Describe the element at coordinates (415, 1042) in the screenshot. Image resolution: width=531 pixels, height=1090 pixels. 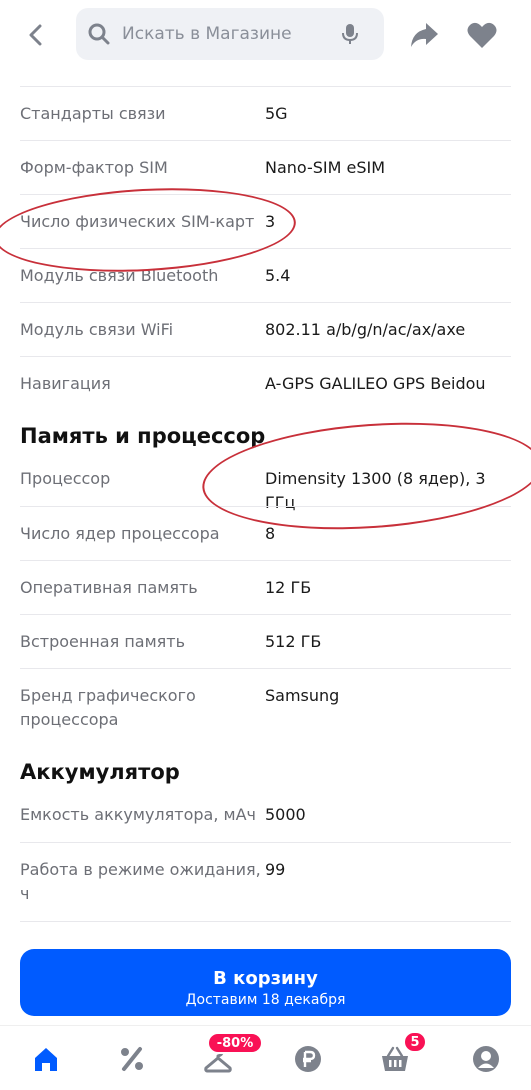
I see `cart-count-badge: 5` at that location.